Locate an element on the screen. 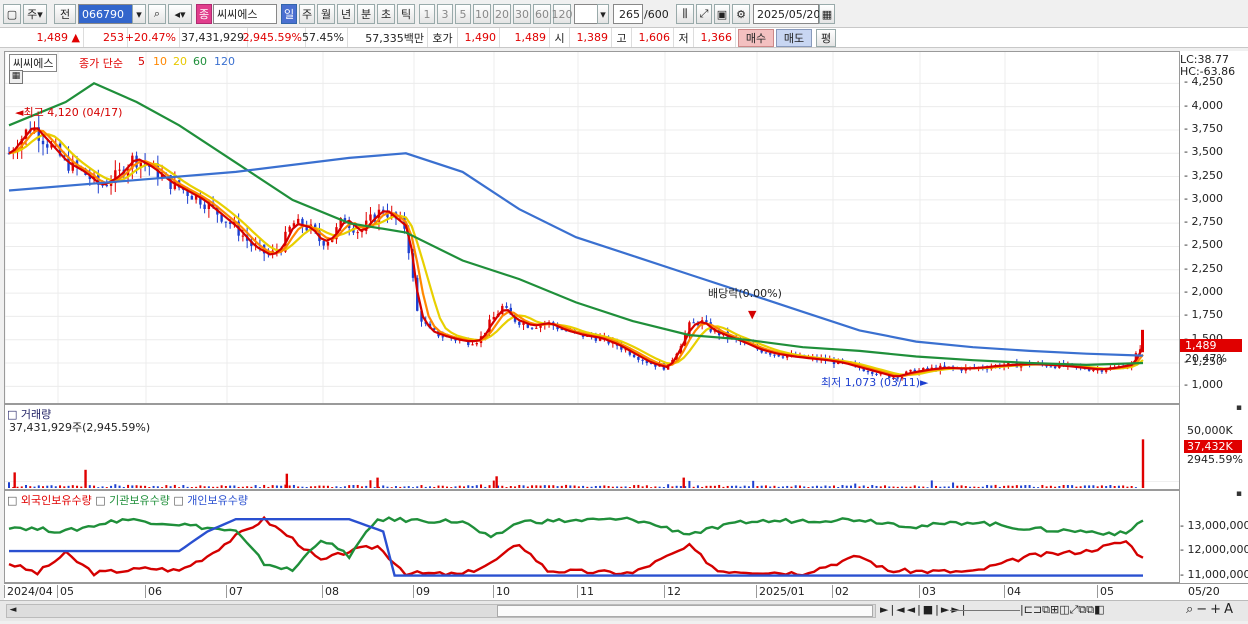 The image size is (1248, 624). scroll-thumb is located at coordinates (685, 611).